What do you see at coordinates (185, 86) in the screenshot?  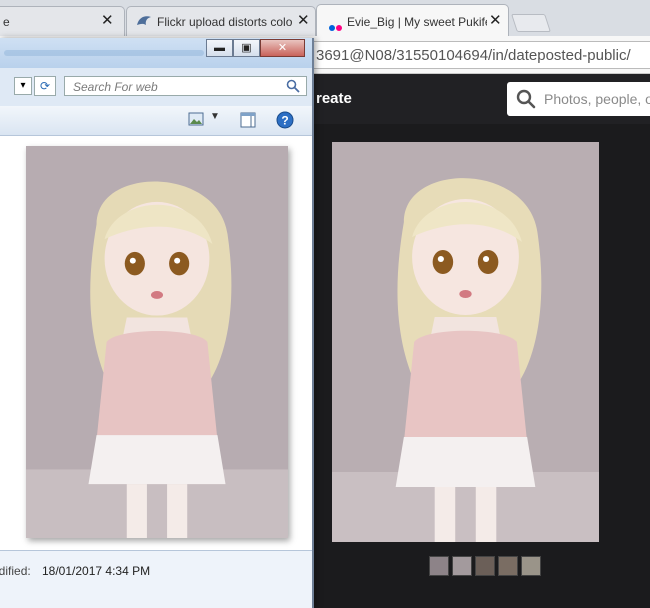 I see `web-search-input: Search For web` at bounding box center [185, 86].